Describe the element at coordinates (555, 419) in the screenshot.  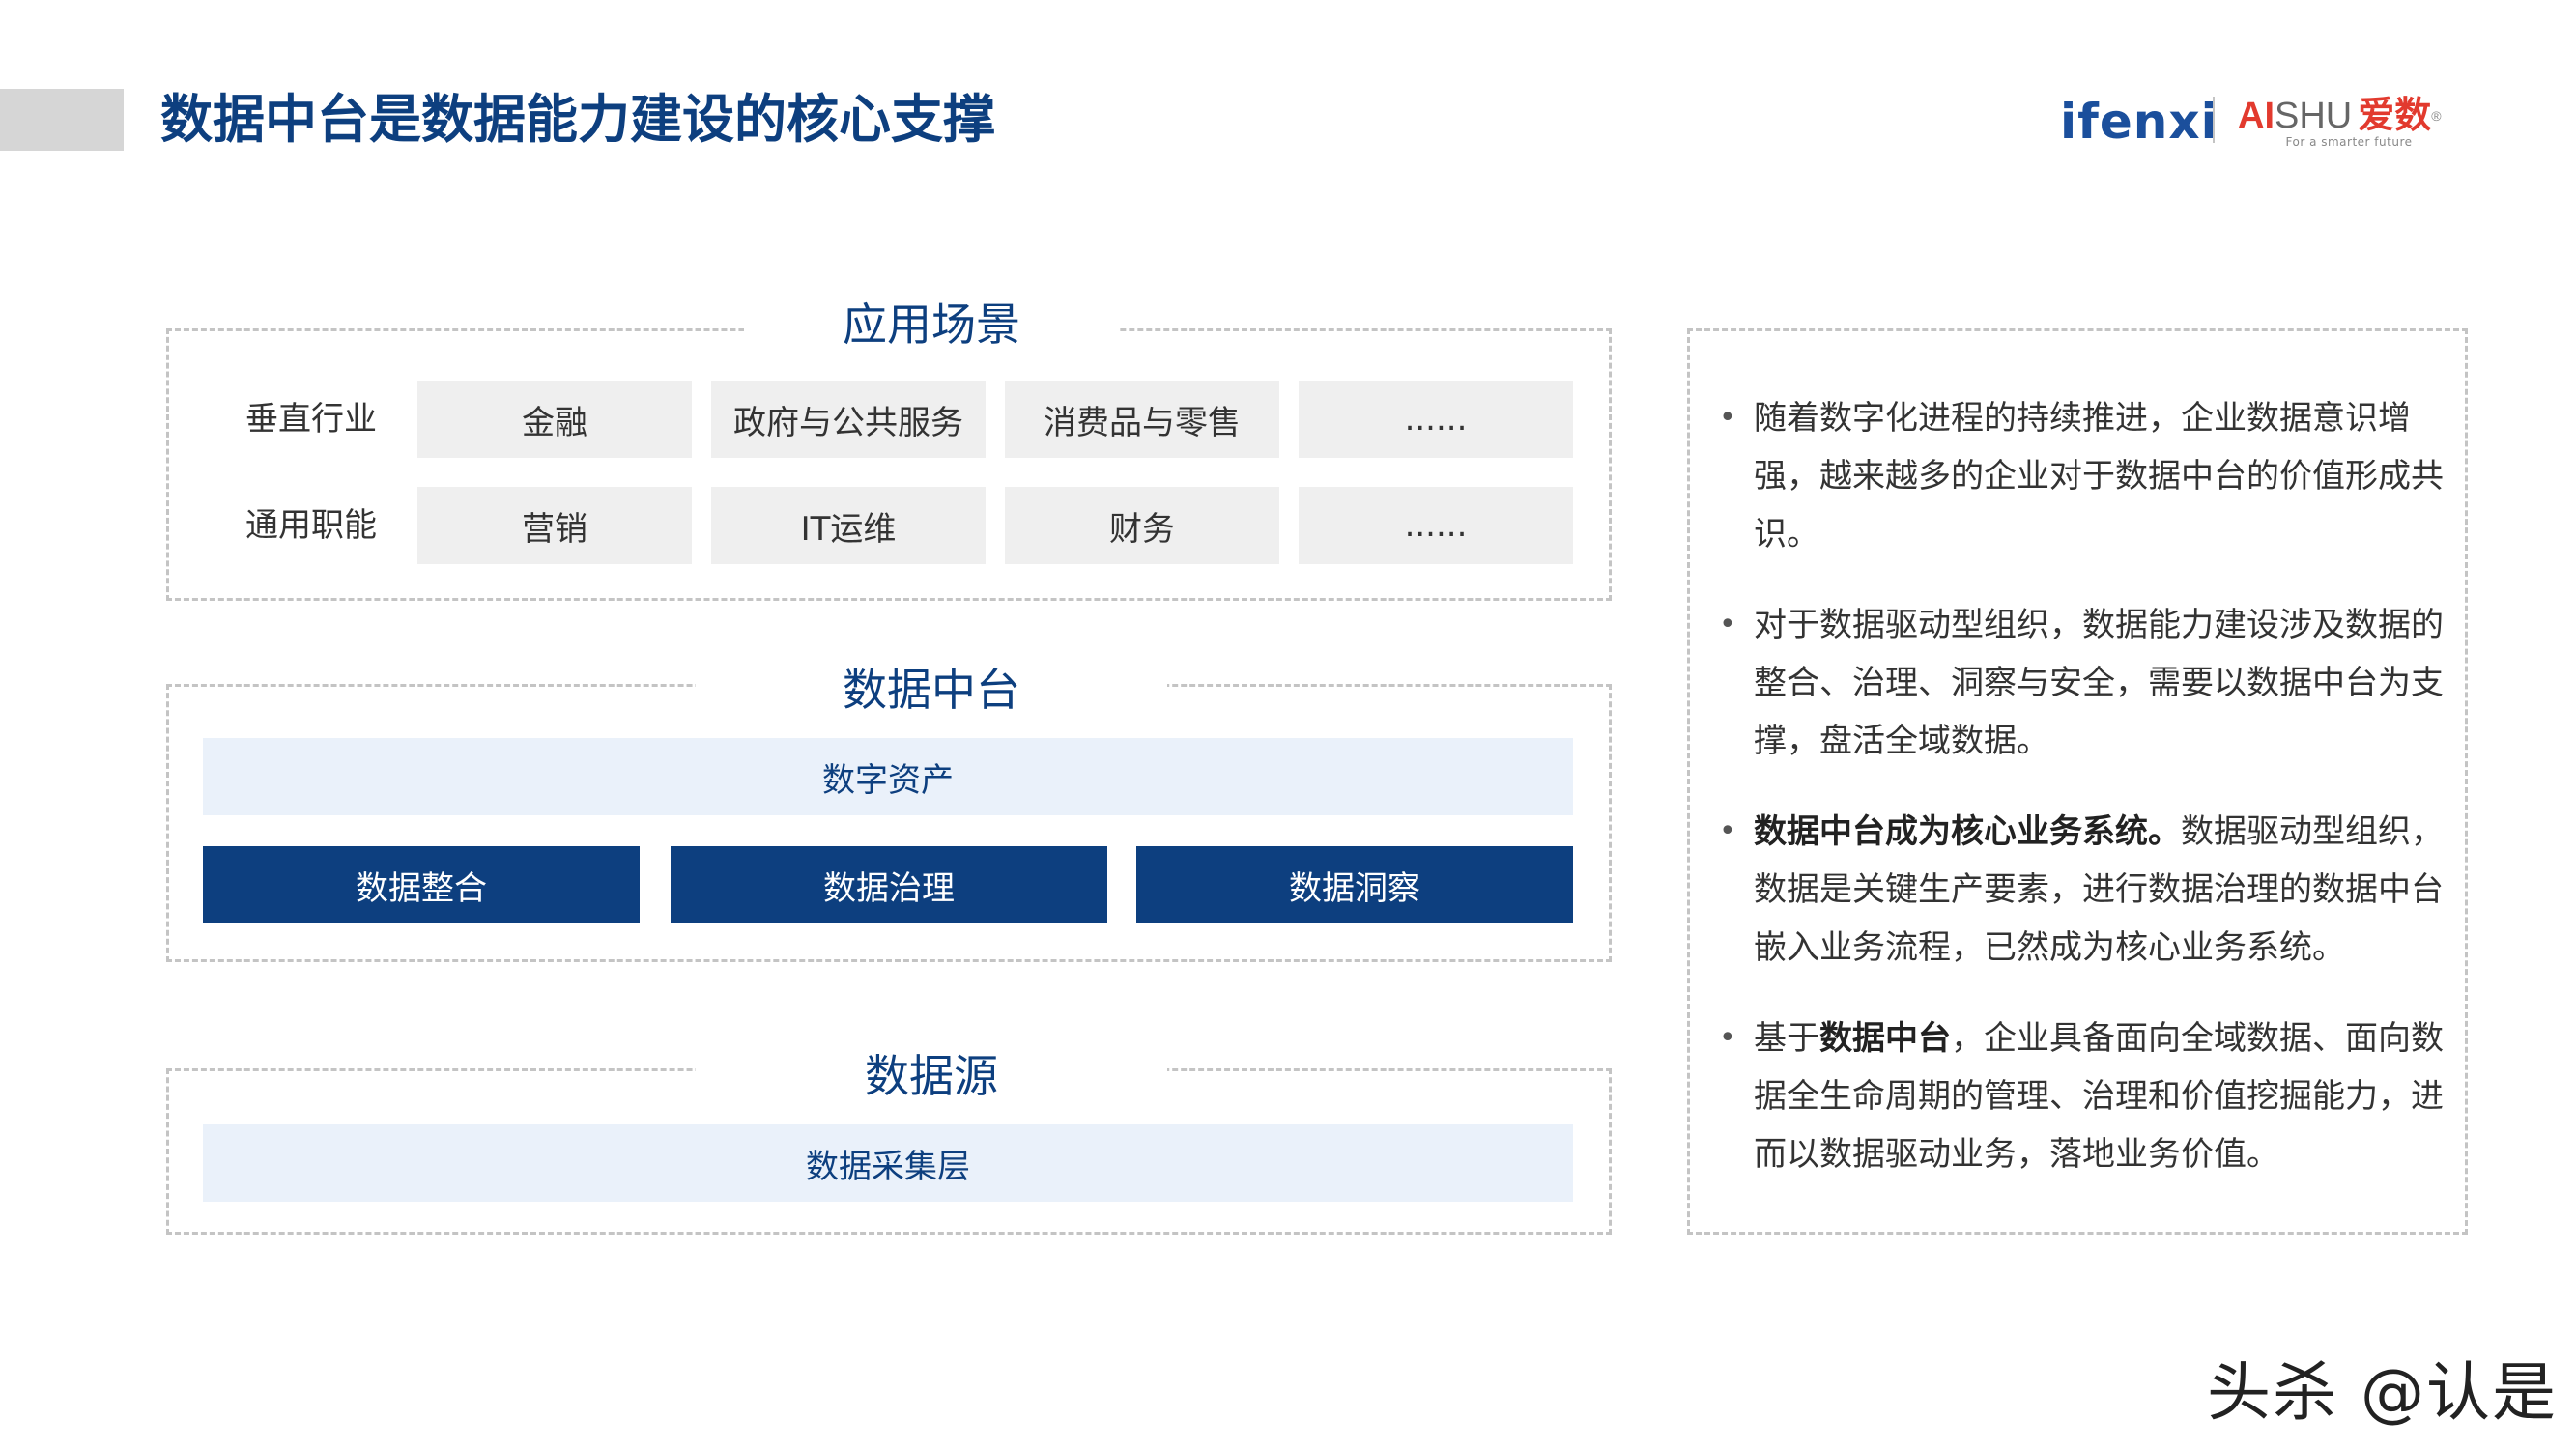
I see `app-cell-finance: 金融` at that location.